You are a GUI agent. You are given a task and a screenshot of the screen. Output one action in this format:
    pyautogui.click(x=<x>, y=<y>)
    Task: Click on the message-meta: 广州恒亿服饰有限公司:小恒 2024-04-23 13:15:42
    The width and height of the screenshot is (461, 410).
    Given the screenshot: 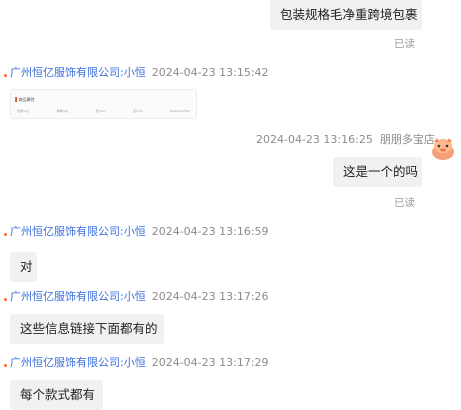 What is the action you would take?
    pyautogui.click(x=139, y=73)
    